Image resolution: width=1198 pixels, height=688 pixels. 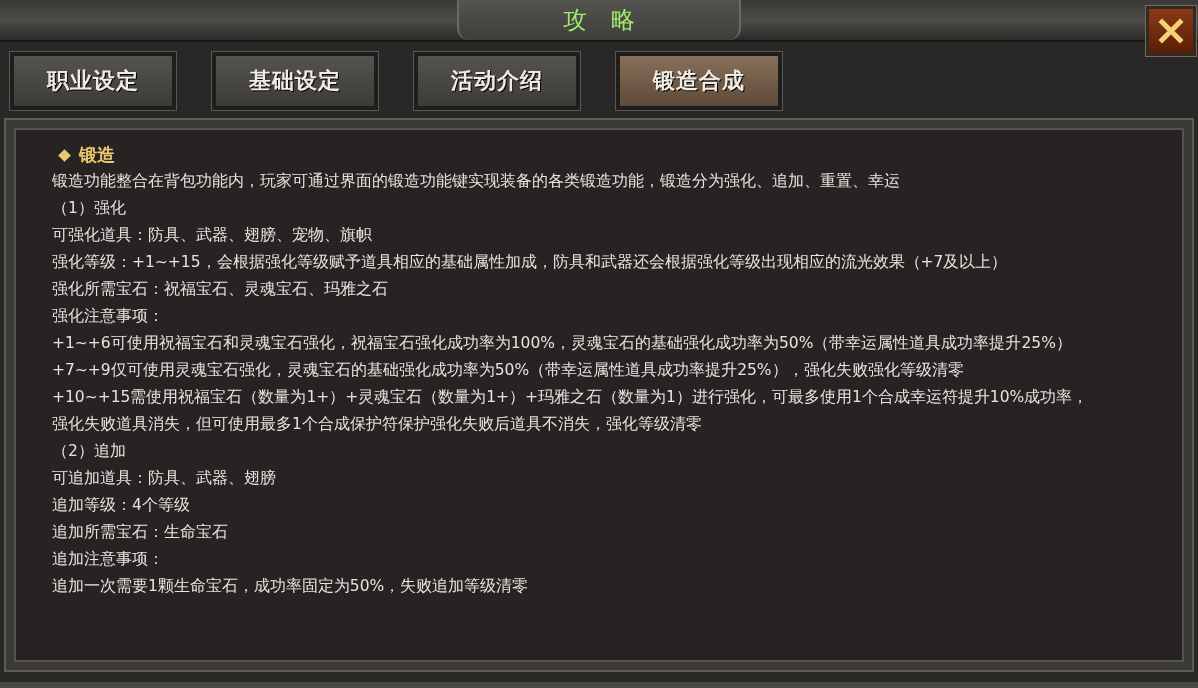 What do you see at coordinates (476, 181) in the screenshot?
I see `text-line: 锻造功能整合在背包功能内，玩家可通过界面的锻造功能键实现装备的各类锻造功能，锻造分为强化、追加、重置、幸运` at bounding box center [476, 181].